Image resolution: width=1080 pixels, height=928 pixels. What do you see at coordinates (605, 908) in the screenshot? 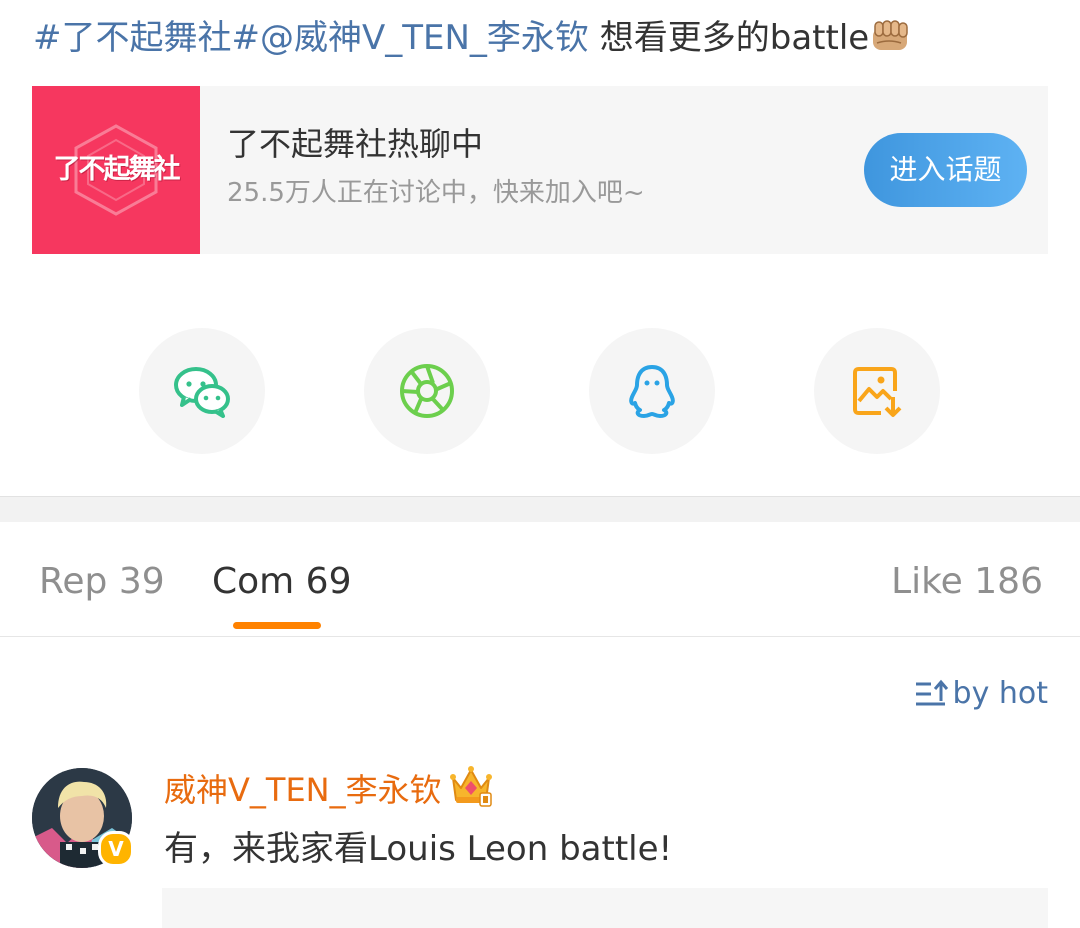
I see `comment-replies-box` at bounding box center [605, 908].